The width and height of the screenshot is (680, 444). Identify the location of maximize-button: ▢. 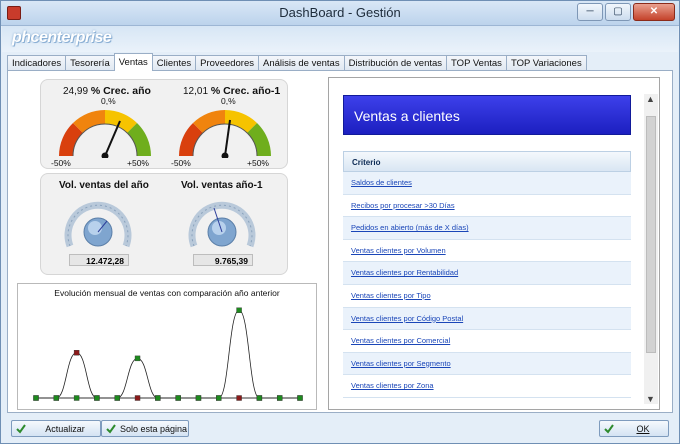
(618, 12).